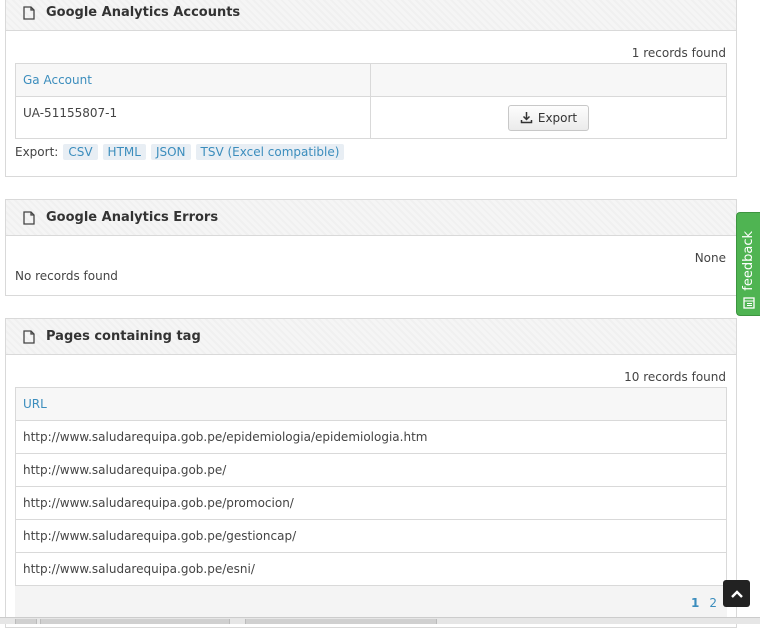  Describe the element at coordinates (695, 603) in the screenshot. I see `page-link-1: 1` at that location.